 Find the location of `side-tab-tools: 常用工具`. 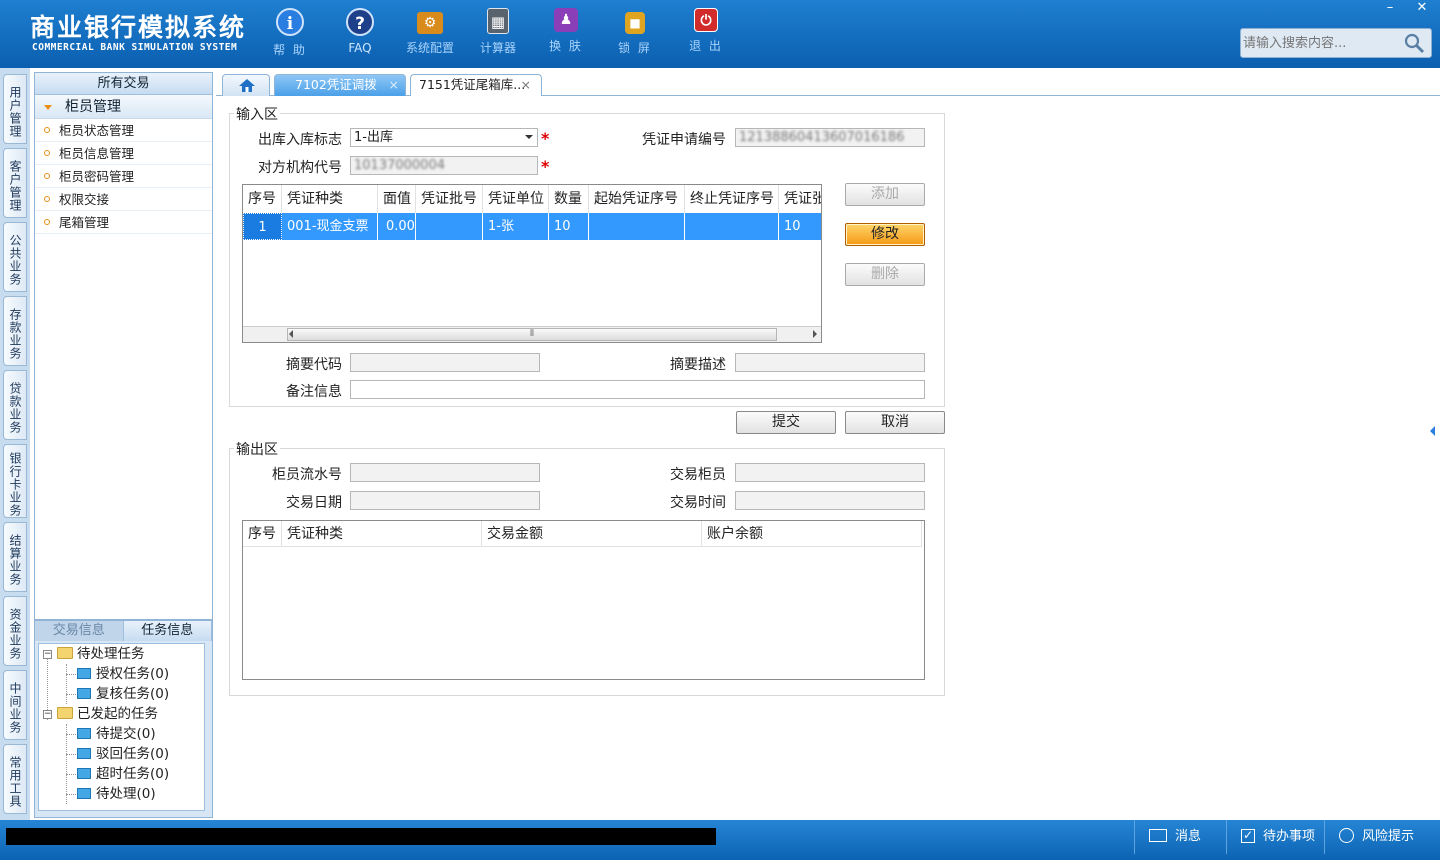

side-tab-tools: 常用工具 is located at coordinates (15, 779).